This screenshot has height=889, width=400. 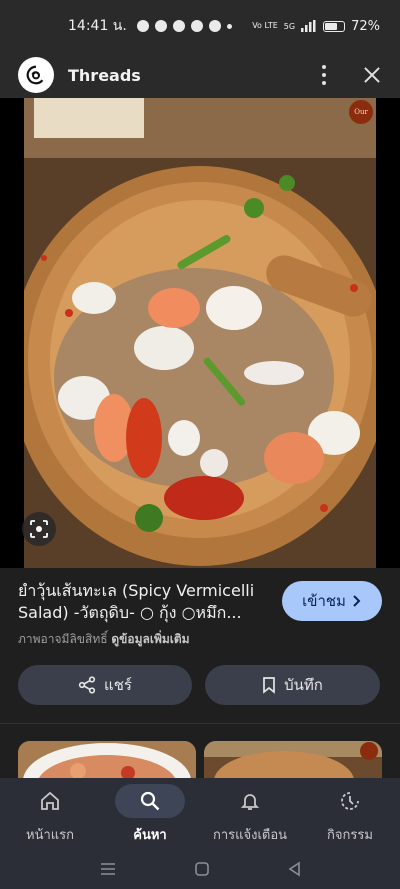 I want to click on threads-logo-icon, so click(x=36, y=75).